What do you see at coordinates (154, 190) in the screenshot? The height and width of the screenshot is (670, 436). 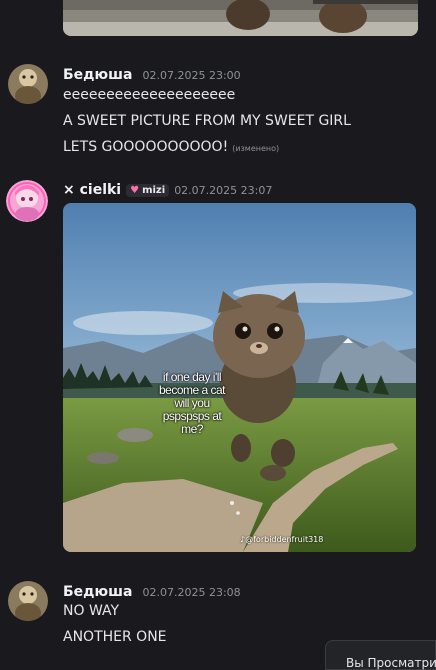 I see `tag-label: mizi` at bounding box center [154, 190].